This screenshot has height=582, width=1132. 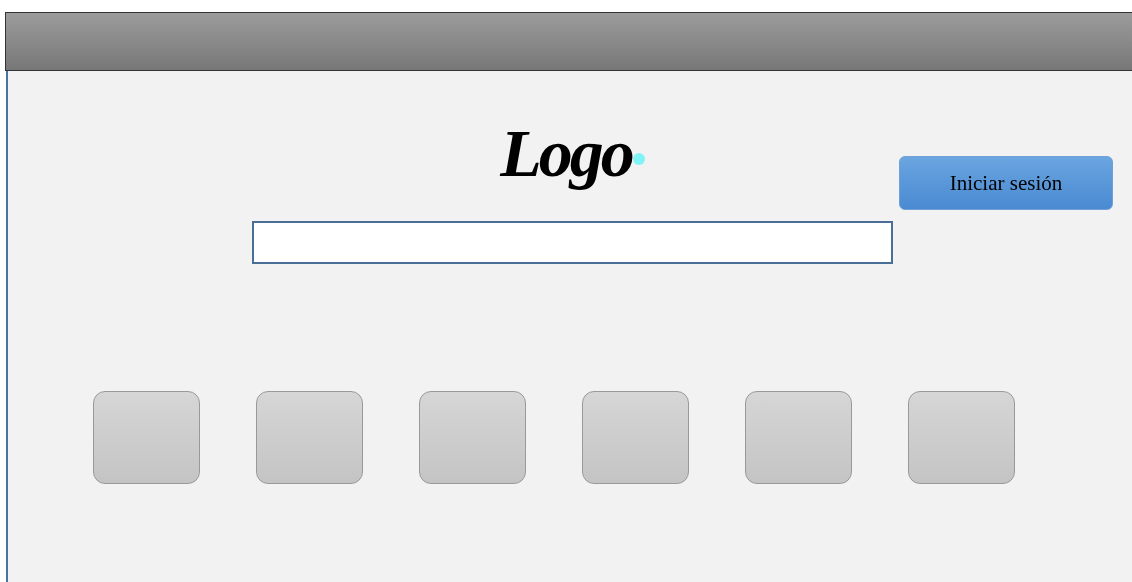 I want to click on search-field, so click(x=572, y=242).